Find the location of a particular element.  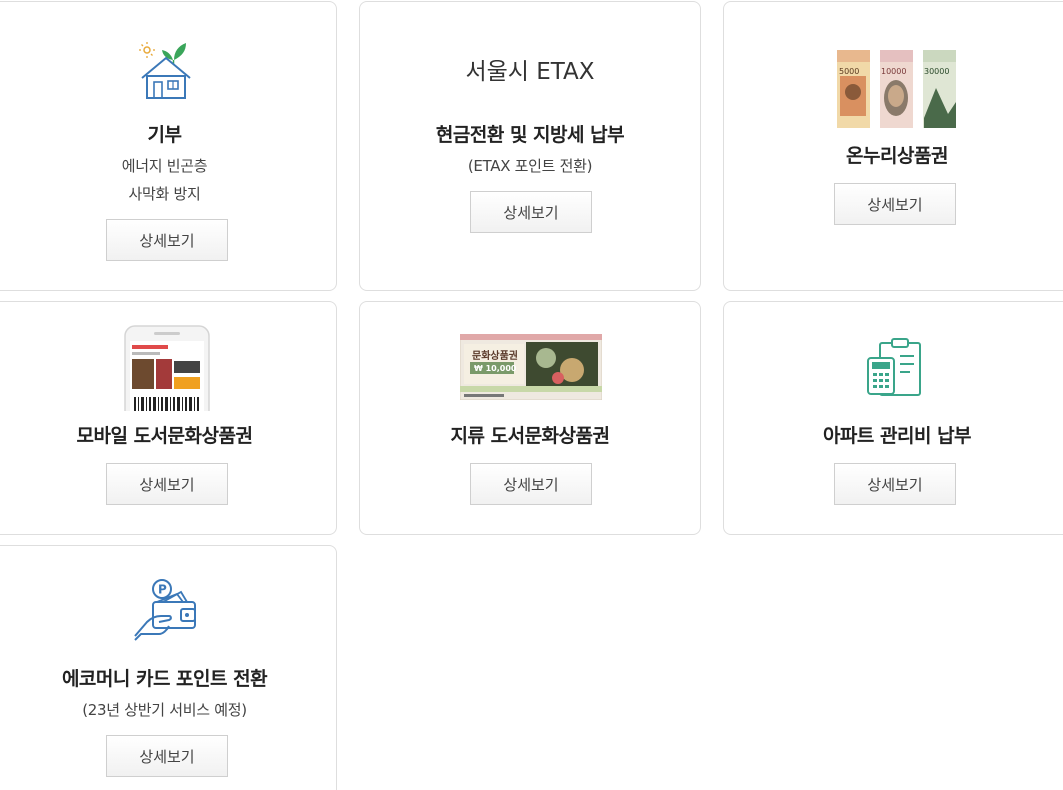

note-10000: 10000 is located at coordinates (893, 71).